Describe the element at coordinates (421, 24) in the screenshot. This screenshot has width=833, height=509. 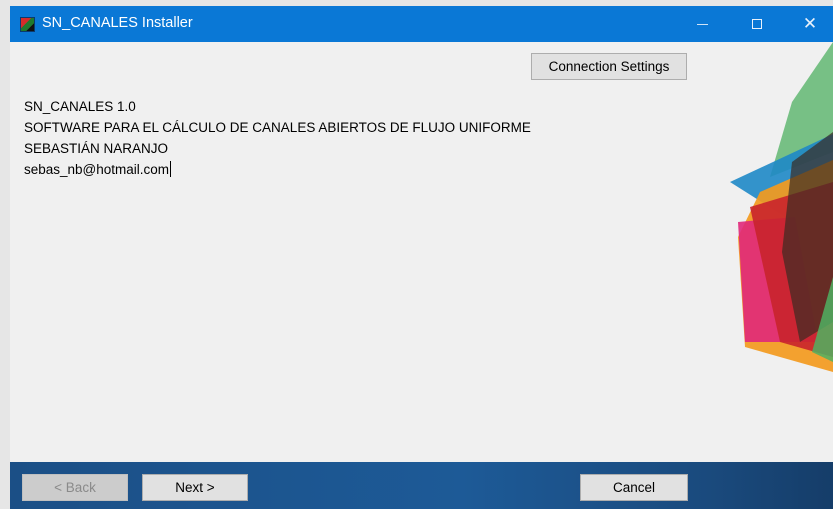
I see `title-bar: SN_CANALES Installer ✕` at that location.